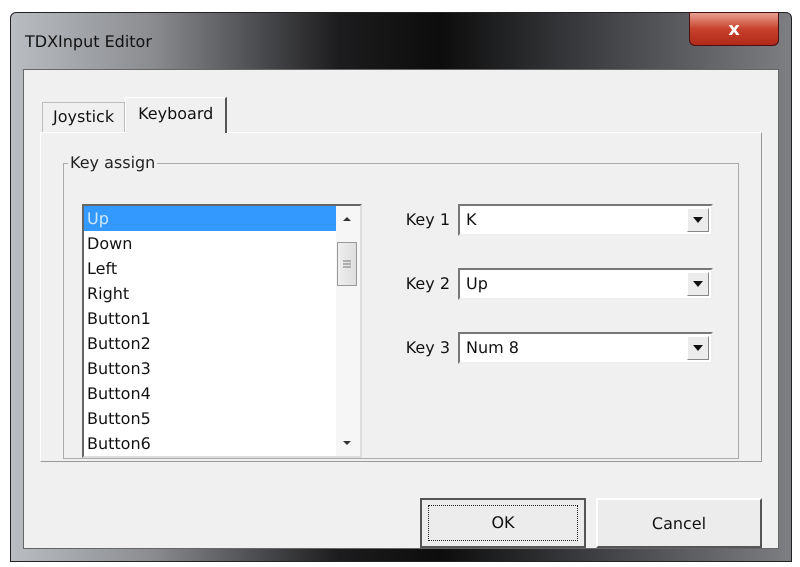 The height and width of the screenshot is (567, 800). What do you see at coordinates (427, 348) in the screenshot?
I see `key-label: Key 3` at bounding box center [427, 348].